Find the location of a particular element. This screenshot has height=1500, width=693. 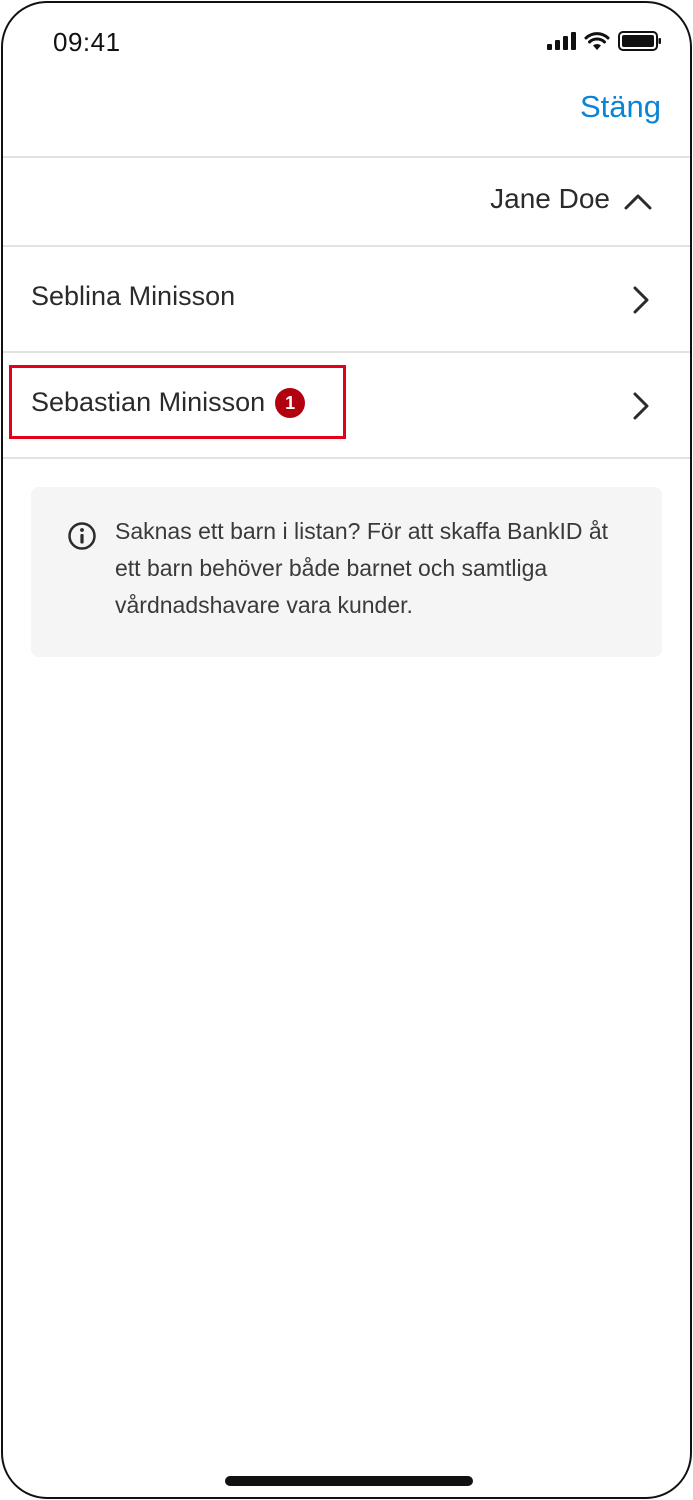

home-indicator is located at coordinates (349, 1481).